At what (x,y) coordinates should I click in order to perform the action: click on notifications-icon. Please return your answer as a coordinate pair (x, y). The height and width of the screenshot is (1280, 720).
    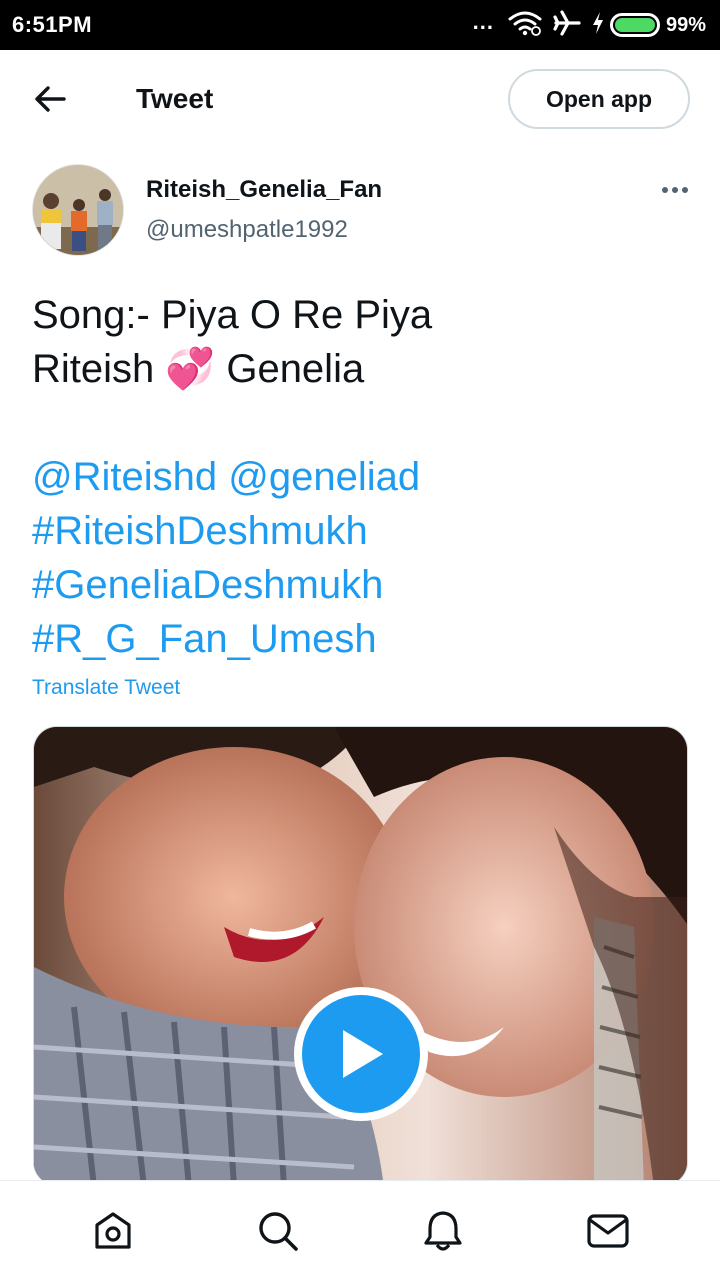
    Looking at the image, I should click on (443, 1231).